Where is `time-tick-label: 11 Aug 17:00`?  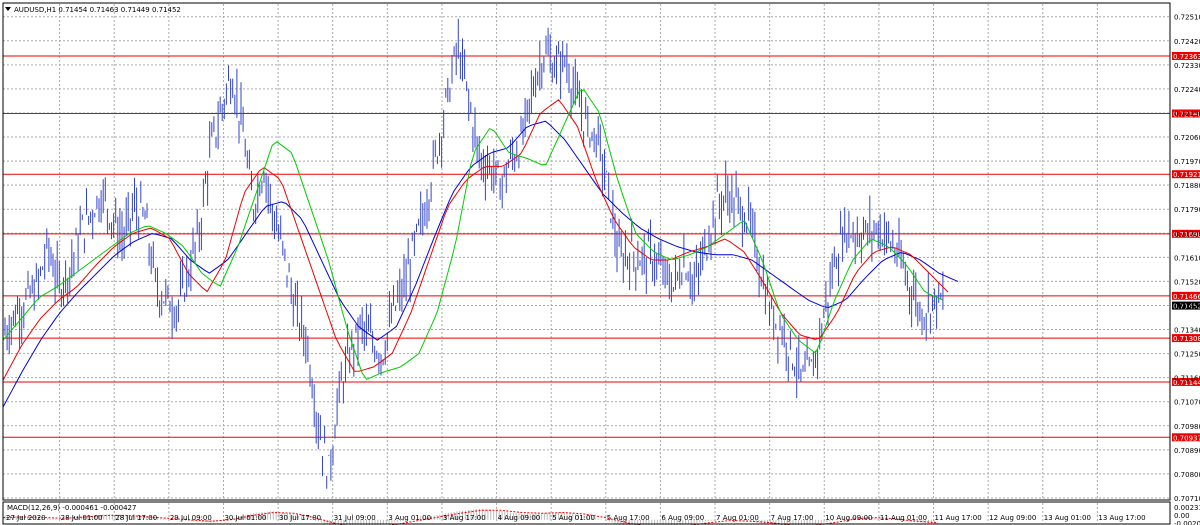 time-tick-label: 11 Aug 17:00 is located at coordinates (958, 518).